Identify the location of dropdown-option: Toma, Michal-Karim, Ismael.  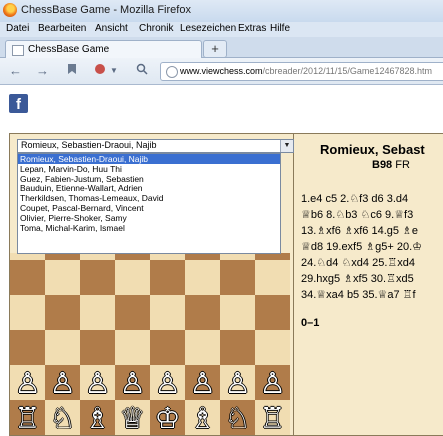
(149, 228).